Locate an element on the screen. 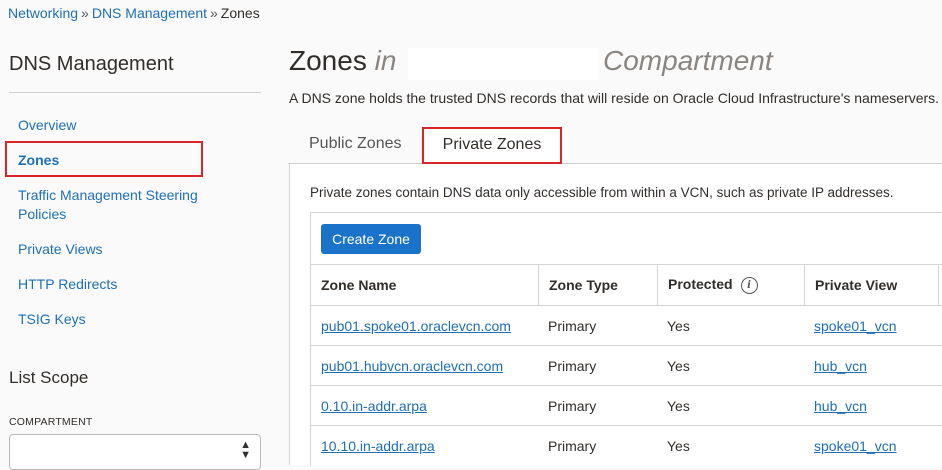 Image resolution: width=942 pixels, height=470 pixels. sidebar-item-tsig-keys: TSIG Keys is located at coordinates (52, 319).